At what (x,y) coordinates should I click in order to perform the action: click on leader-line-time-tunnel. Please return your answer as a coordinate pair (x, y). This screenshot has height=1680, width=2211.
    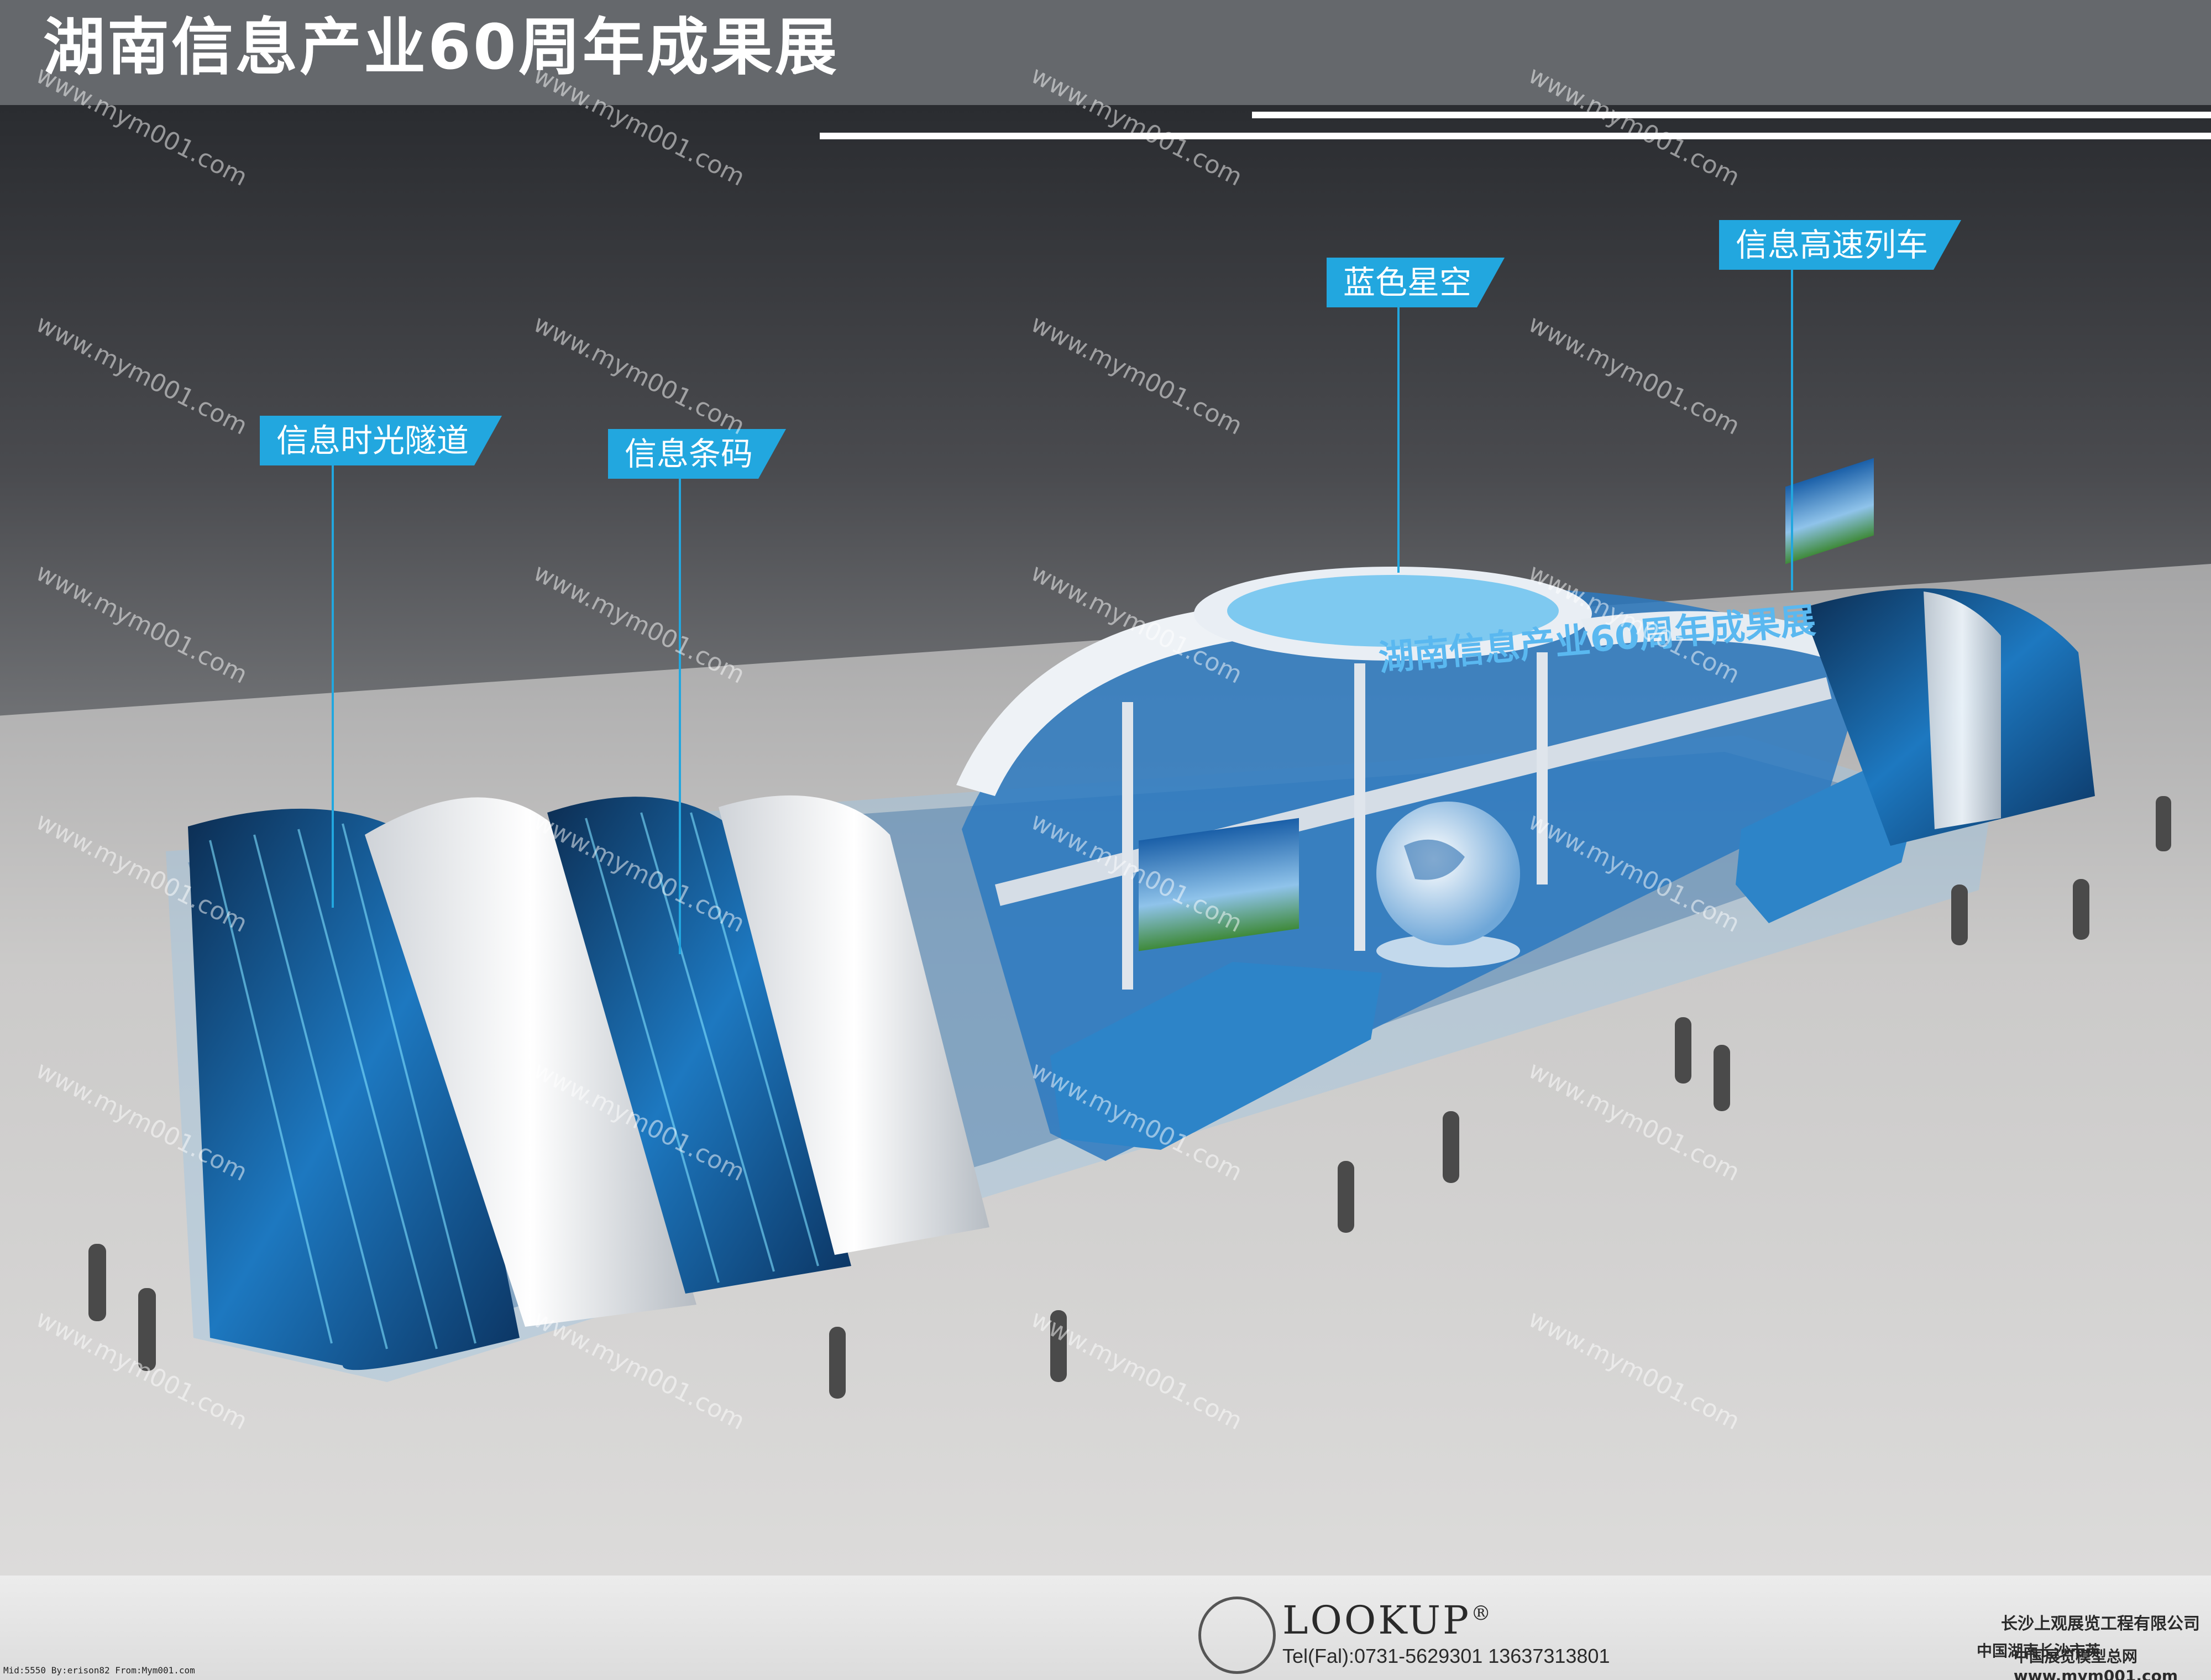
    Looking at the image, I should click on (333, 686).